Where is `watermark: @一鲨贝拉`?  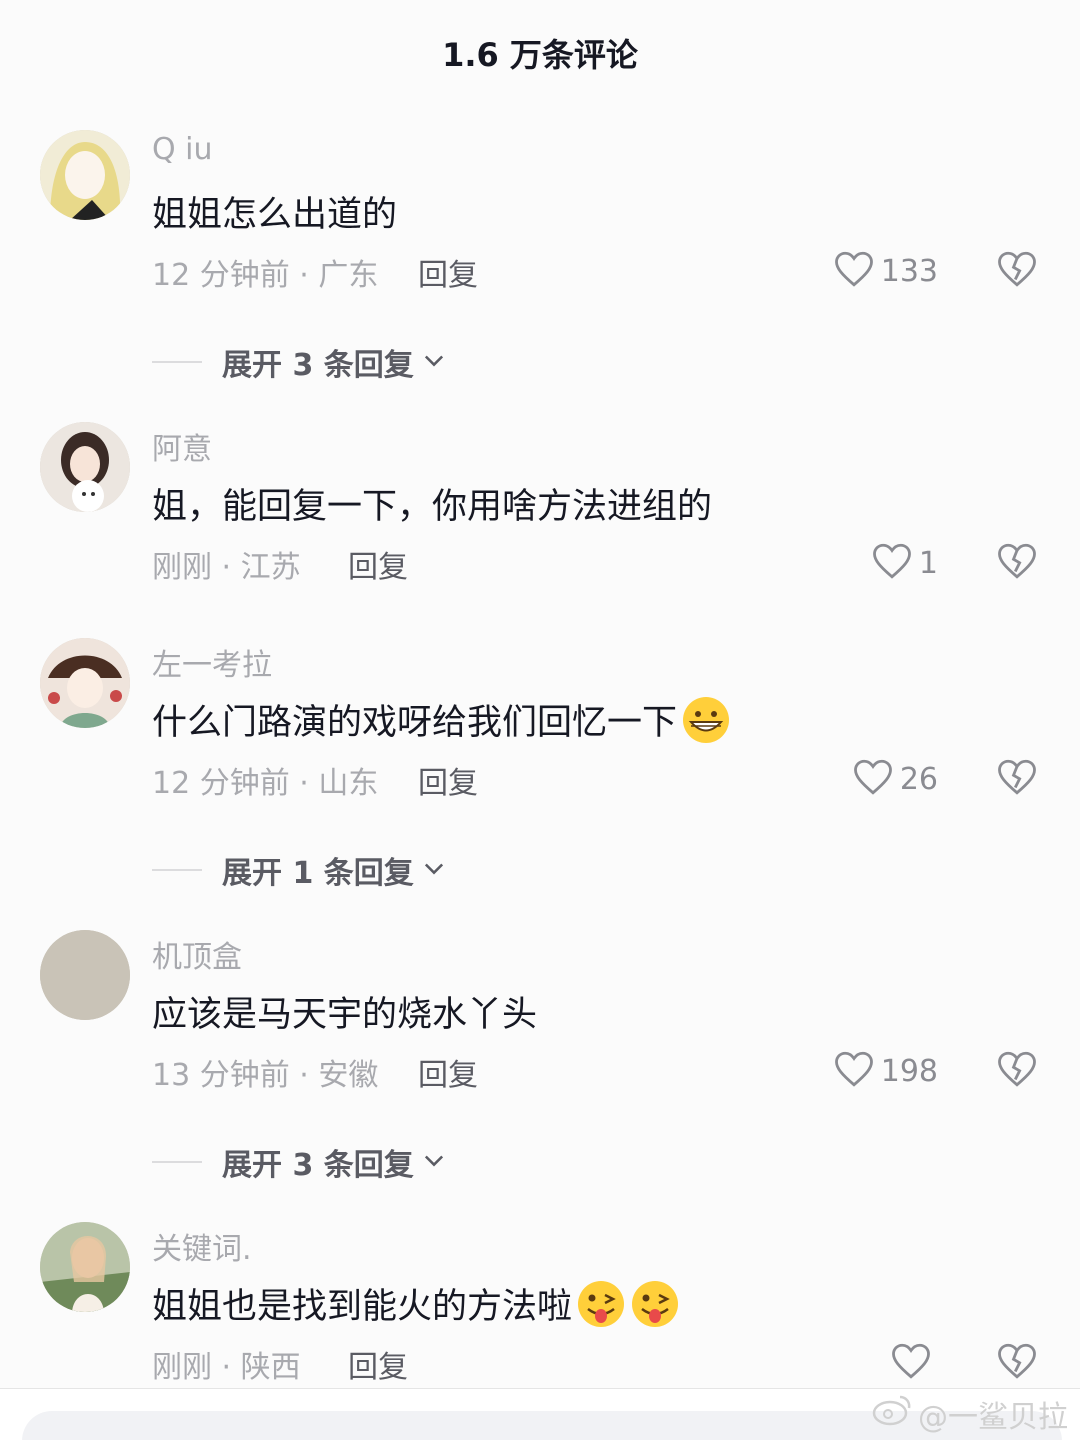
watermark: @一鲨贝拉 is located at coordinates (970, 1414).